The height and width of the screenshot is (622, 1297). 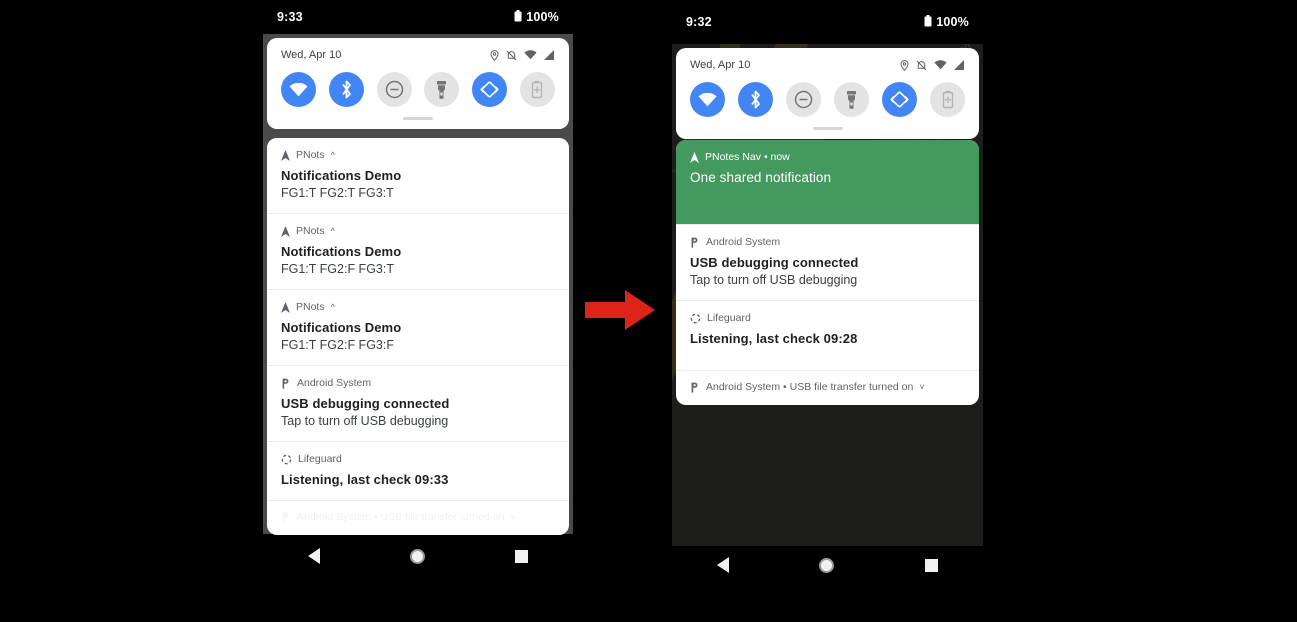 I want to click on notification-item: Lifeguard Listening, last check 09:28, so click(x=827, y=335).